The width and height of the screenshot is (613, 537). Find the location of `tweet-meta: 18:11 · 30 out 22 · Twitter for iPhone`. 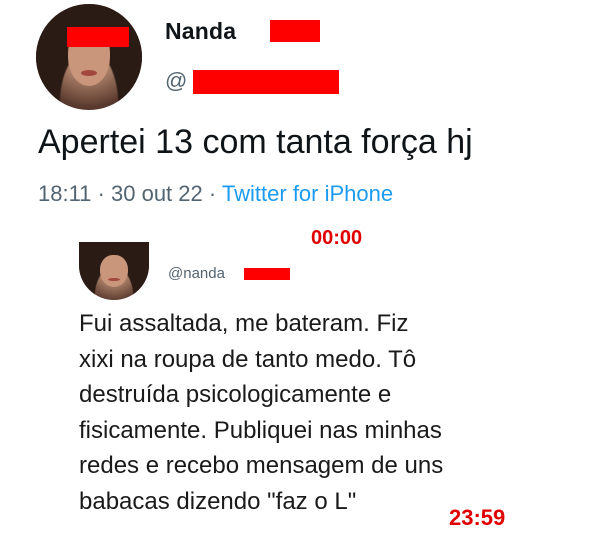

tweet-meta: 18:11 · 30 out 22 · Twitter for iPhone is located at coordinates (215, 194).